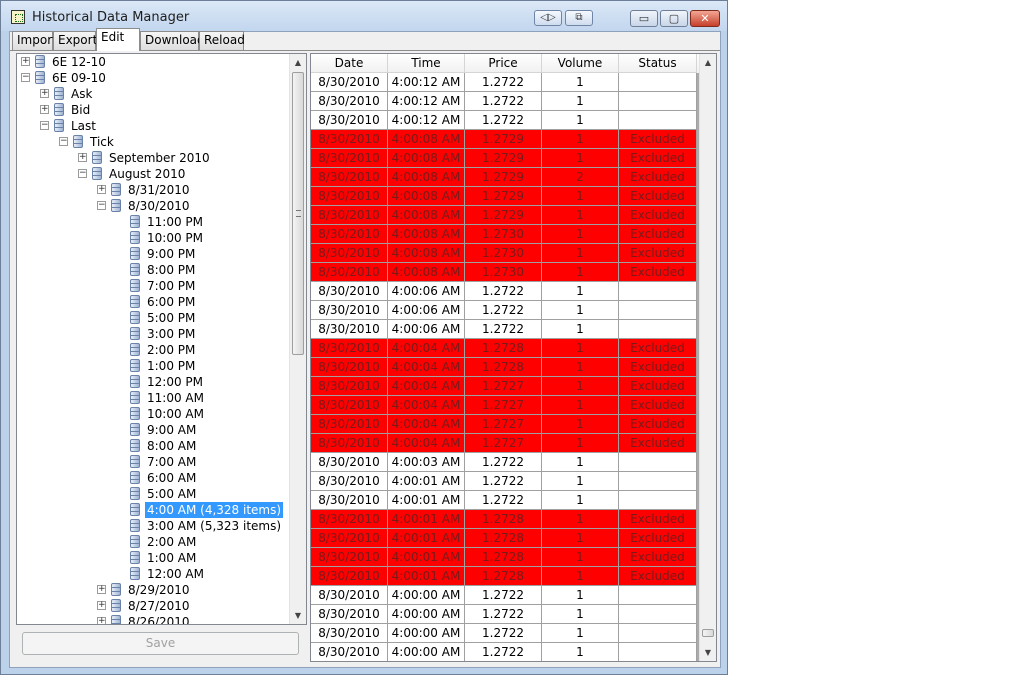 The height and width of the screenshot is (675, 1024). What do you see at coordinates (153, 286) in the screenshot?
I see `tree-node: 7:00 PM` at bounding box center [153, 286].